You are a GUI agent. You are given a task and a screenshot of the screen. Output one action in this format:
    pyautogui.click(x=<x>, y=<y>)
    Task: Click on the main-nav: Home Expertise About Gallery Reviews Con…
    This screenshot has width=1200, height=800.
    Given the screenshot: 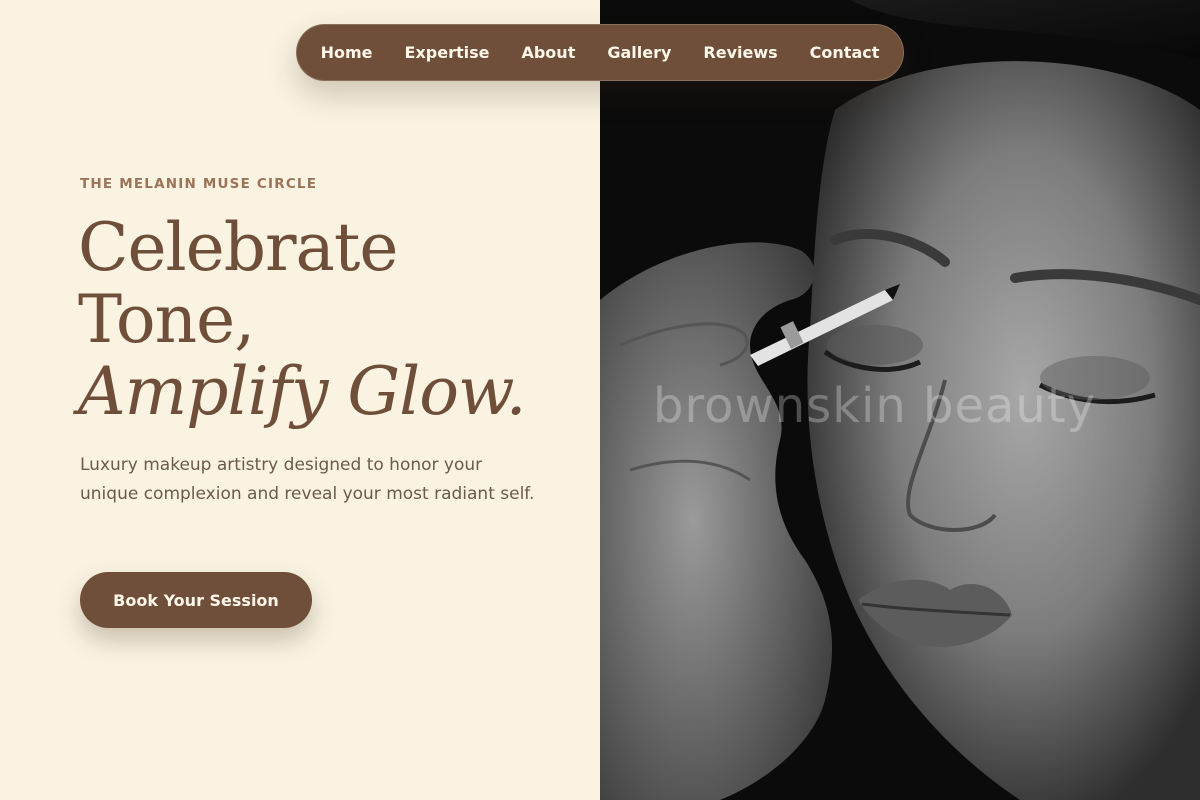 What is the action you would take?
    pyautogui.click(x=600, y=52)
    